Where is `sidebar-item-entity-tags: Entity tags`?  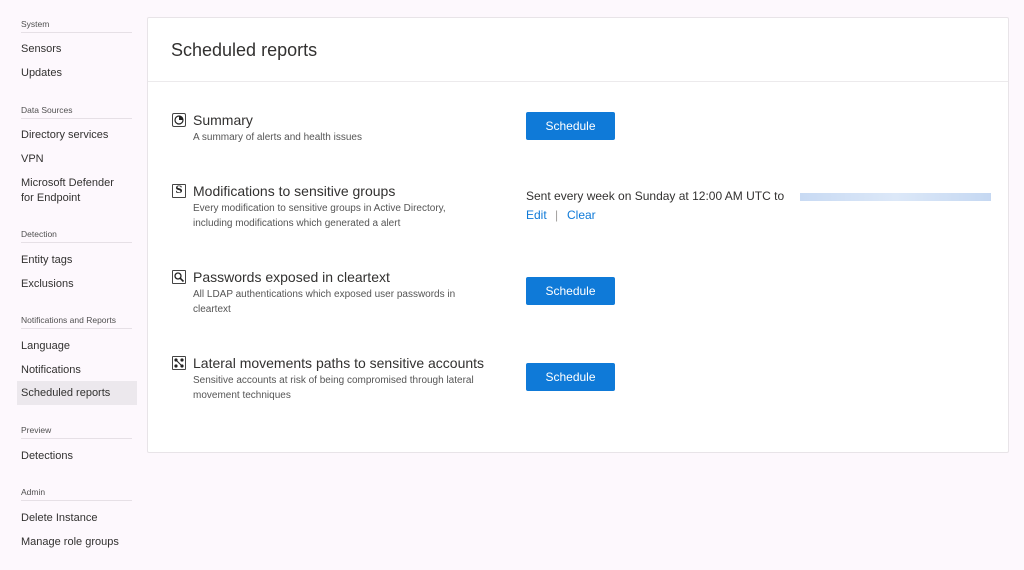 sidebar-item-entity-tags: Entity tags is located at coordinates (77, 260).